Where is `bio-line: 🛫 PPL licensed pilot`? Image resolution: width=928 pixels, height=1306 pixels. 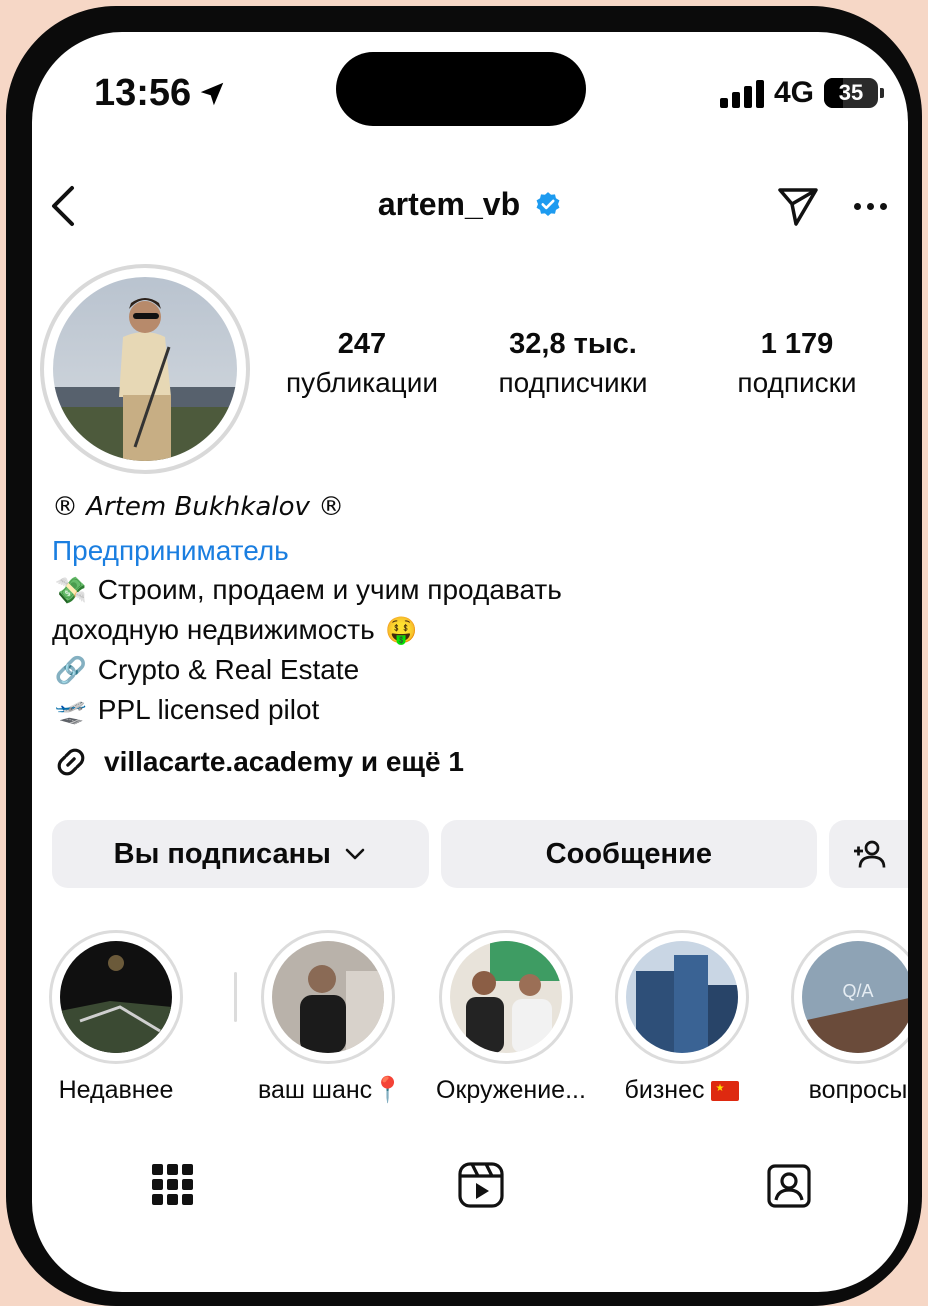
bio-line: 🛫 PPL licensed pilot is located at coordinates (470, 710).